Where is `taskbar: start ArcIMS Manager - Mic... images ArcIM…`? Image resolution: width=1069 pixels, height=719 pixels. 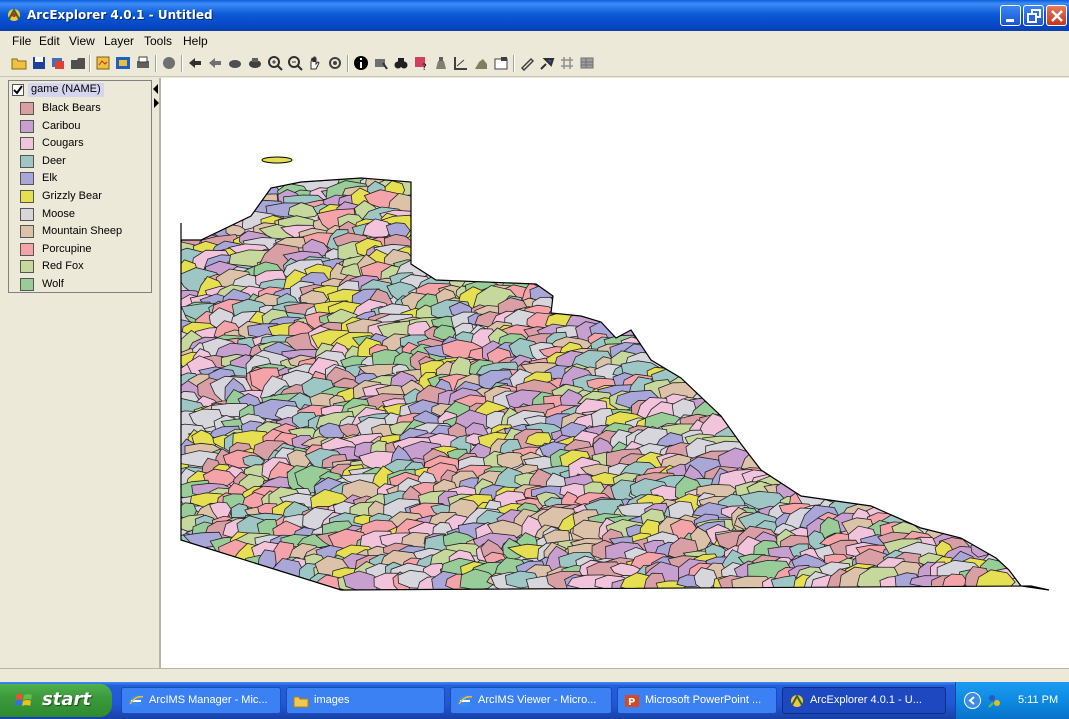
taskbar: start ArcIMS Manager - Mic... images ArcIM… is located at coordinates (534, 700).